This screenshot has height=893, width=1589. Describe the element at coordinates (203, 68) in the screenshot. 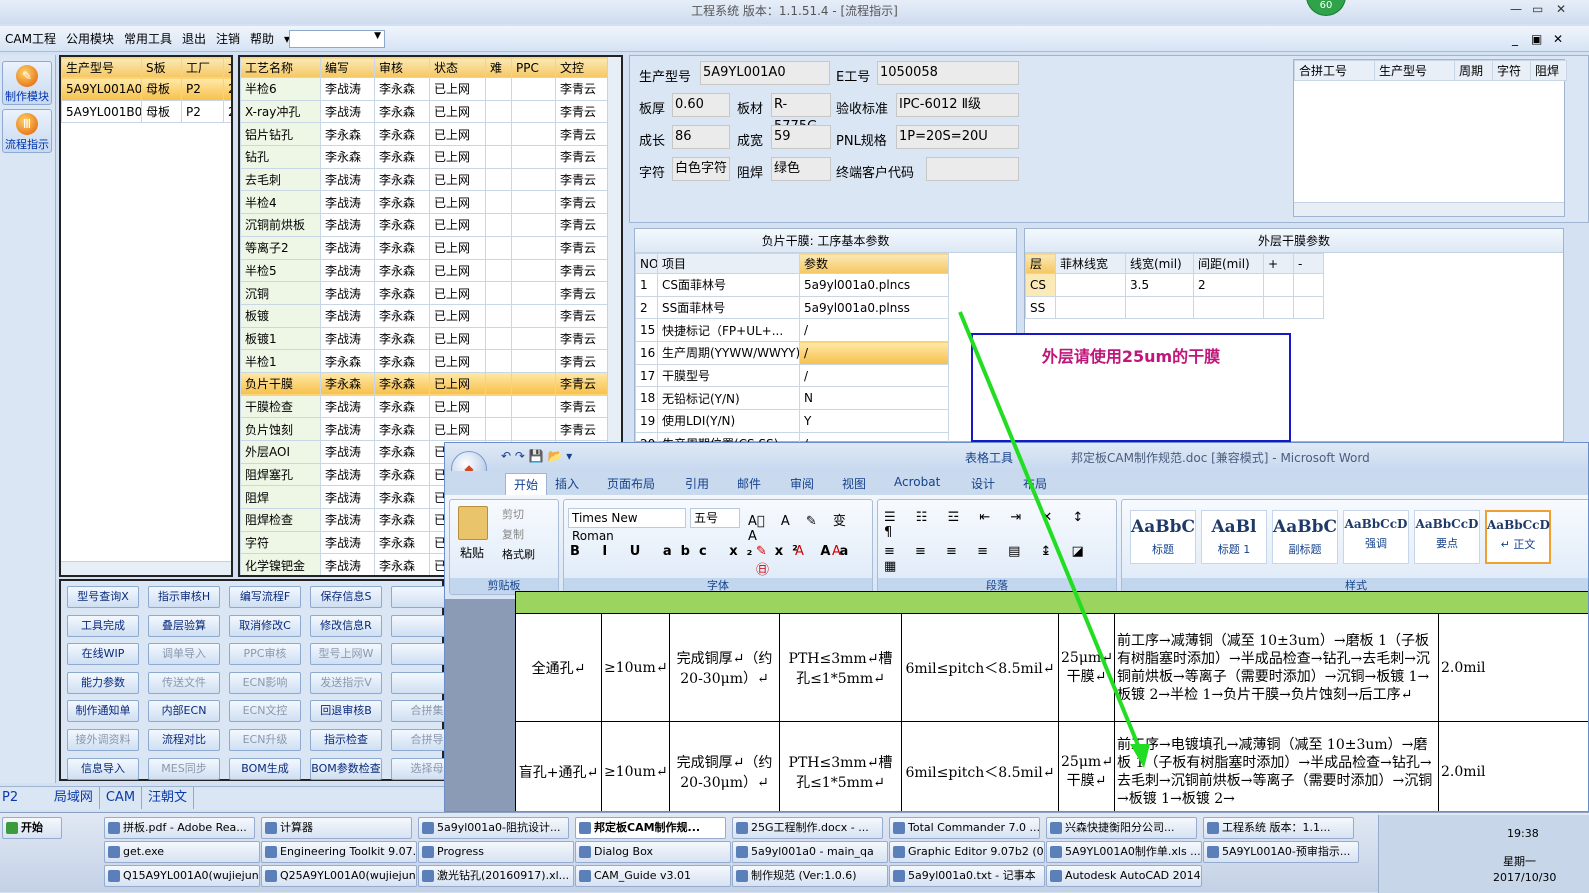

I see `col-header: 工厂` at that location.